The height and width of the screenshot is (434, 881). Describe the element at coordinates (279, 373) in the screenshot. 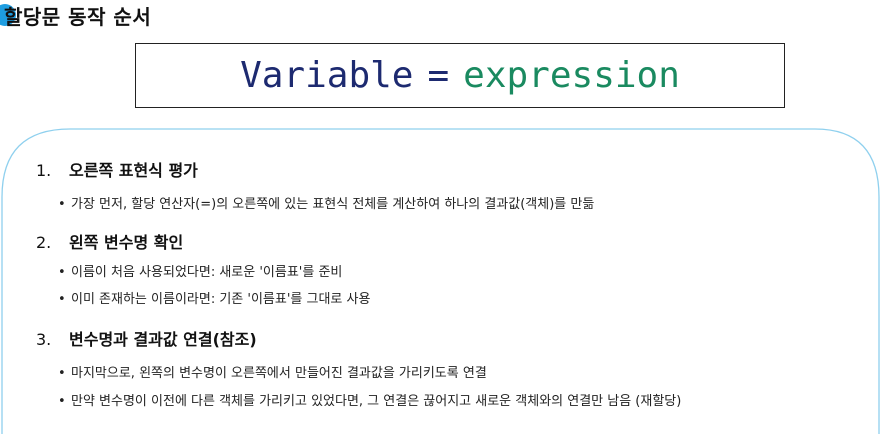

I see `bullet-text: 마지막으로, 왼쪽의 변수명이 오른쪽에서 만들어진 결과값을 가리키도록 연결` at that location.